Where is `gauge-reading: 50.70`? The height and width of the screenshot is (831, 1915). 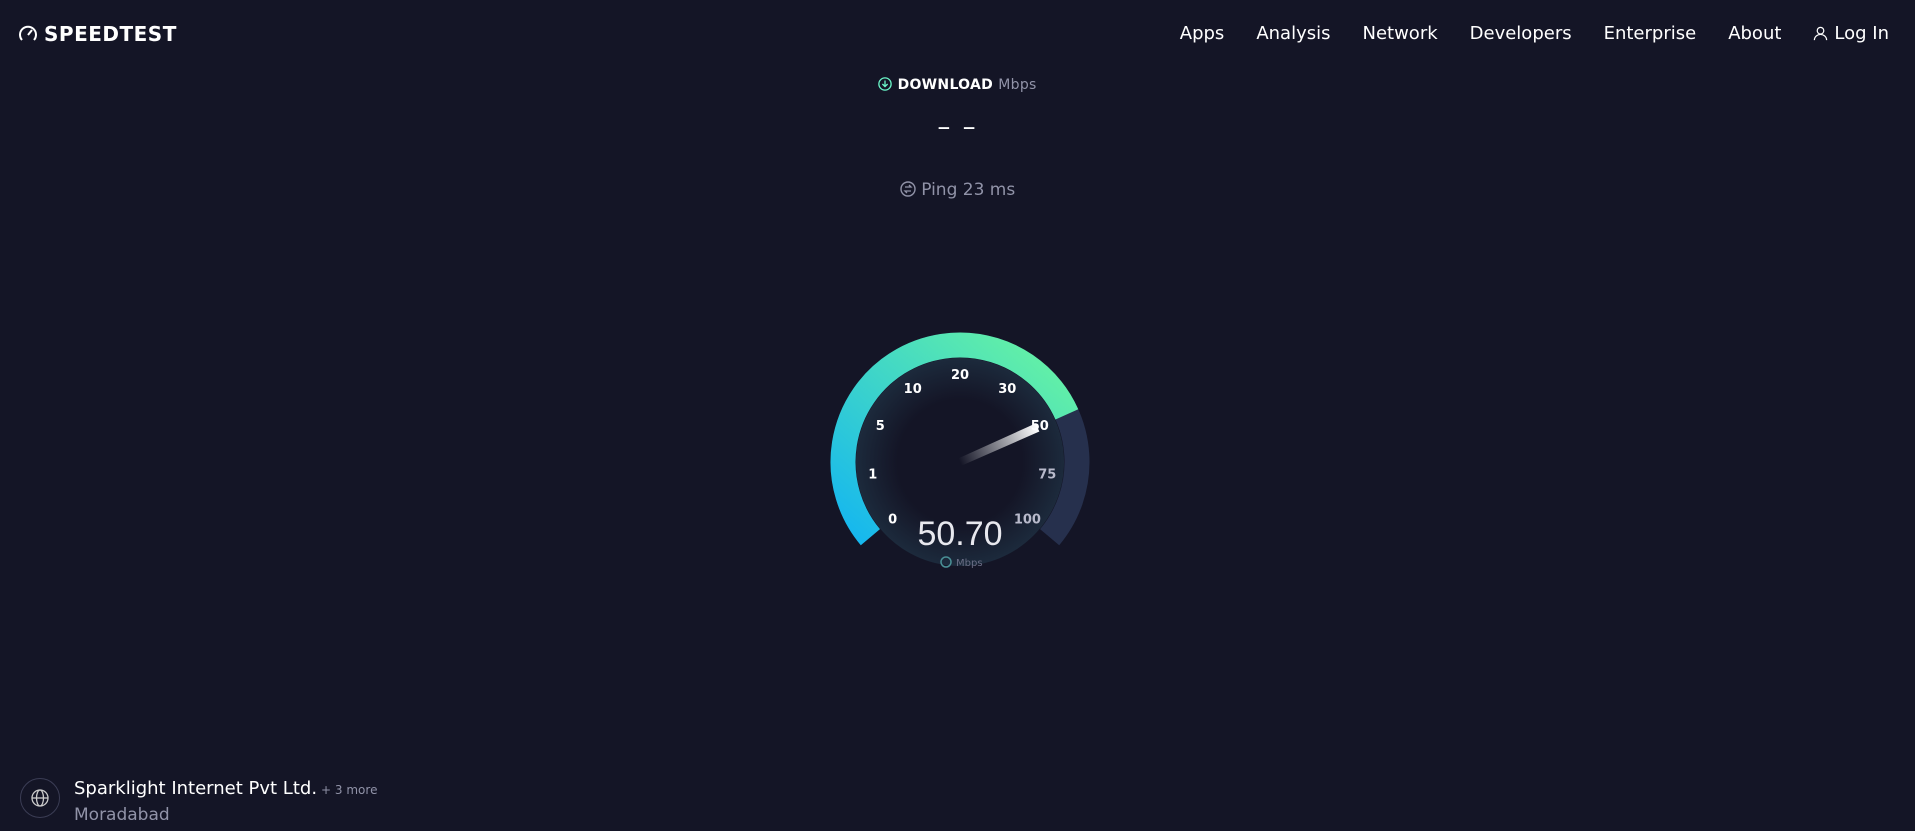
gauge-reading: 50.70 is located at coordinates (959, 534).